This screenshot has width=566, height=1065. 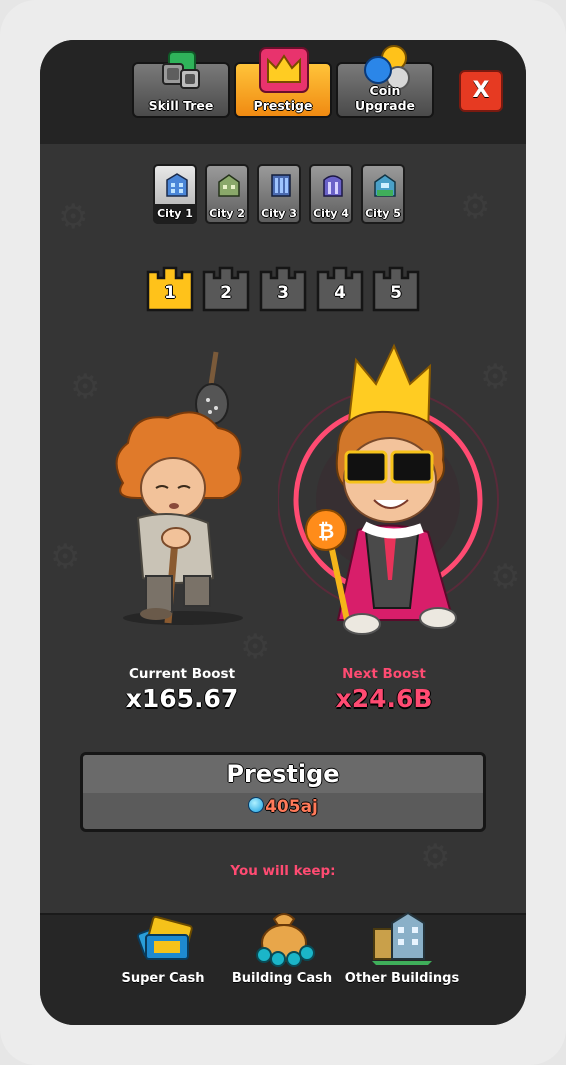 I want to click on city-label: City 4, so click(x=331, y=213).